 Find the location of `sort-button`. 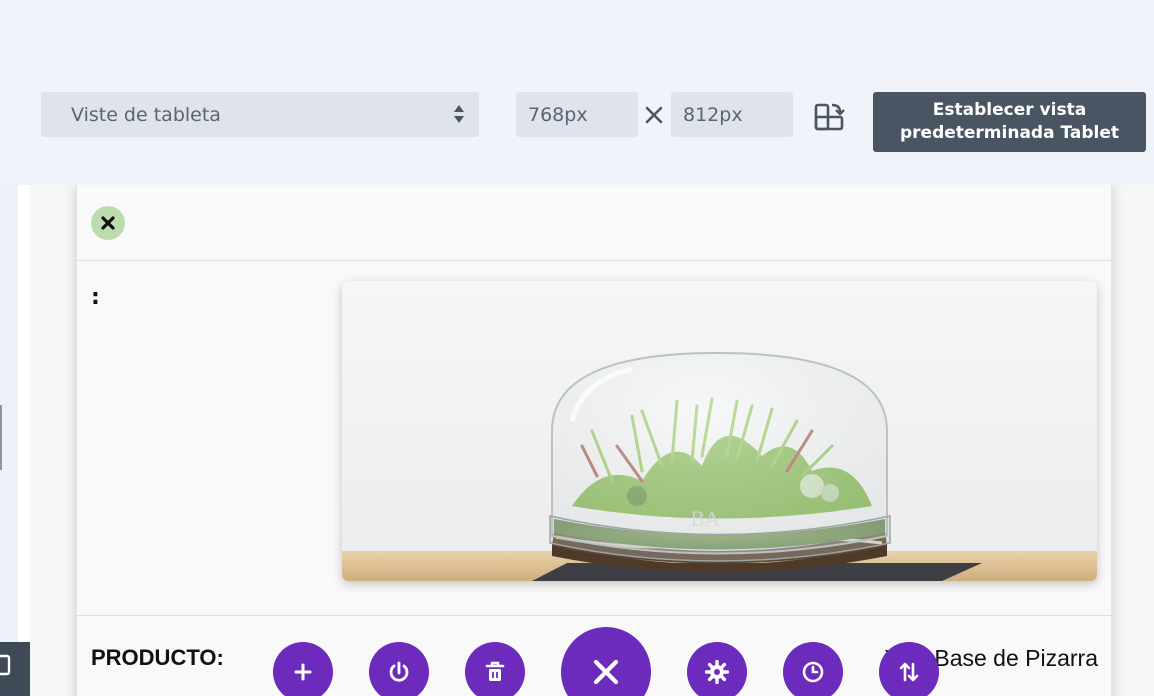

sort-button is located at coordinates (909, 669).